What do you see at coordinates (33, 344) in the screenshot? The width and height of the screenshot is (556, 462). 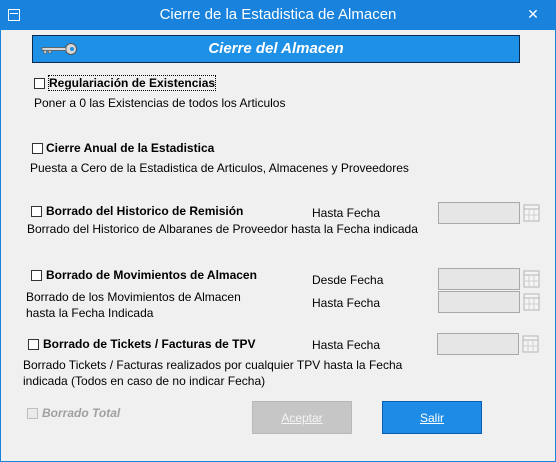 I see `borrado-tickets-checkbox` at bounding box center [33, 344].